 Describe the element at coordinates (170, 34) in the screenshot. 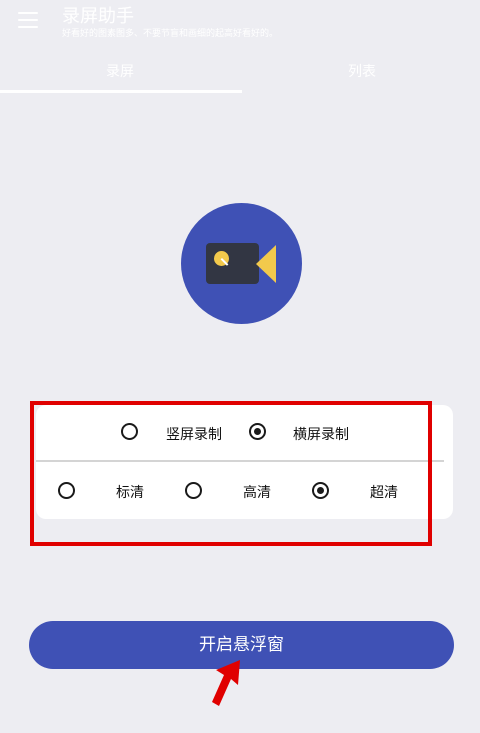

I see `app-subtitle: 好看好的图素图多、不要节盲和画细的起高好看好的。` at that location.